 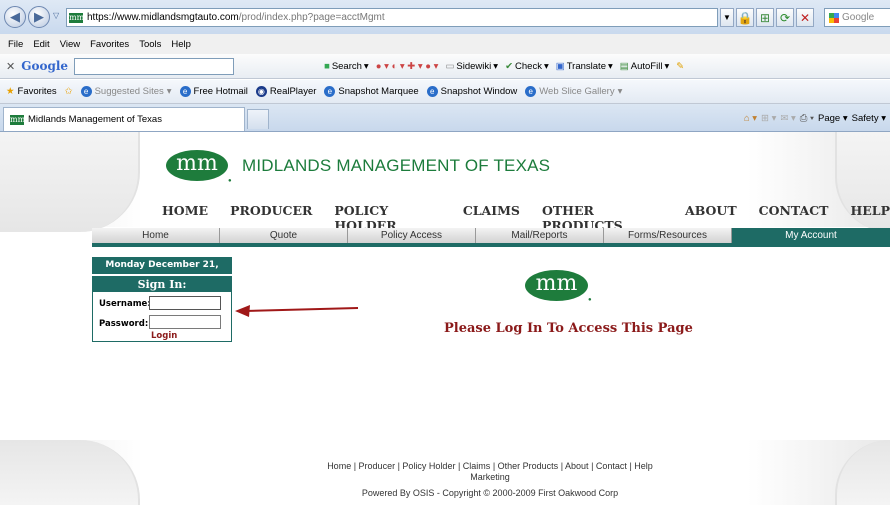 What do you see at coordinates (768, 118) in the screenshot?
I see `feeds-icon: ⊞ ▾` at bounding box center [768, 118].